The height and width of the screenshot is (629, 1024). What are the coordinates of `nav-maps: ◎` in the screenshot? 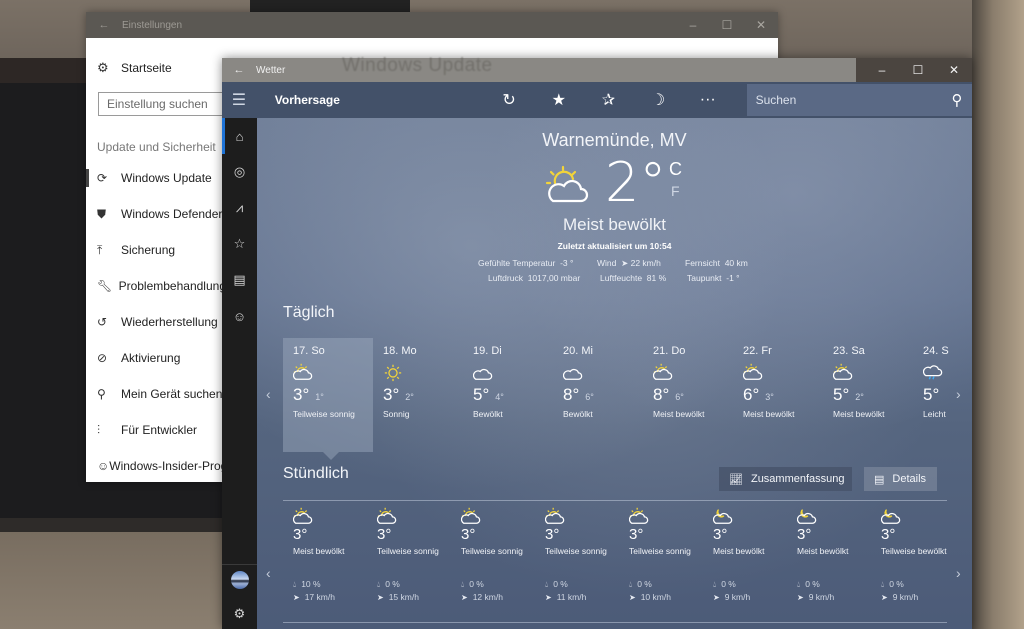 It's located at (239, 172).